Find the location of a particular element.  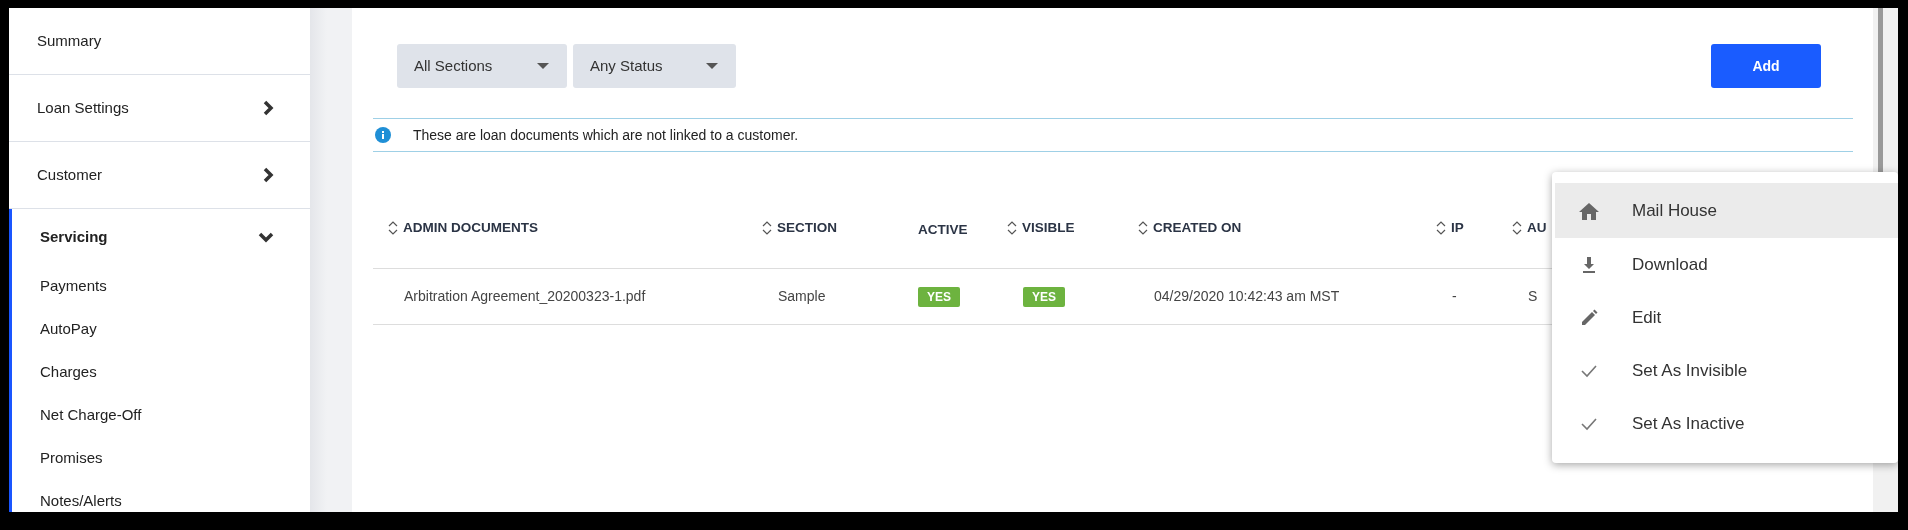

column-header: AU is located at coordinates (1537, 227).